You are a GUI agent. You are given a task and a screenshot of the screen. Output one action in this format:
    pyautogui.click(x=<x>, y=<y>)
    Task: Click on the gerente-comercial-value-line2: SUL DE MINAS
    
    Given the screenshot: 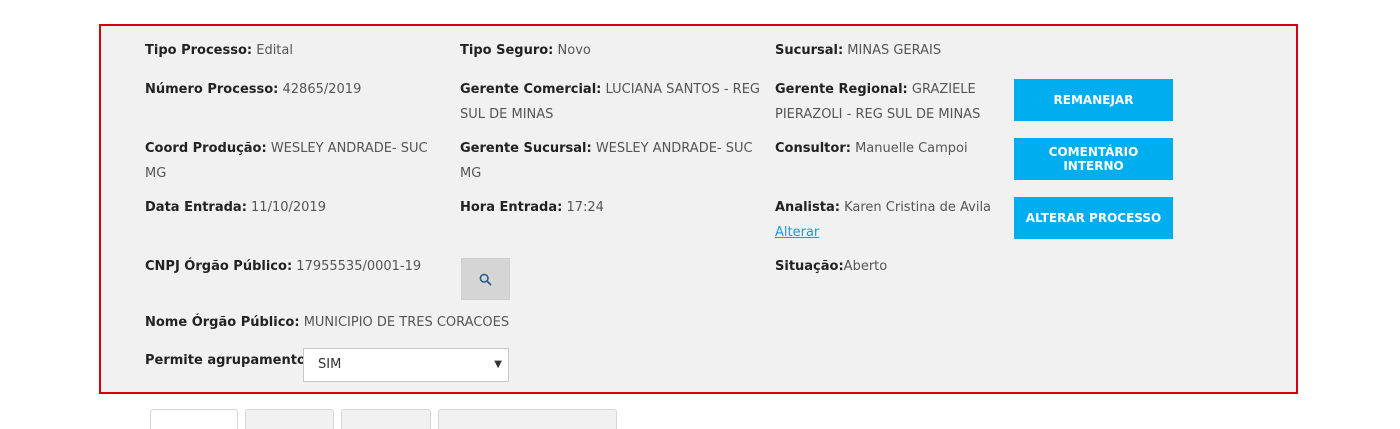 What is the action you would take?
    pyautogui.click(x=507, y=114)
    